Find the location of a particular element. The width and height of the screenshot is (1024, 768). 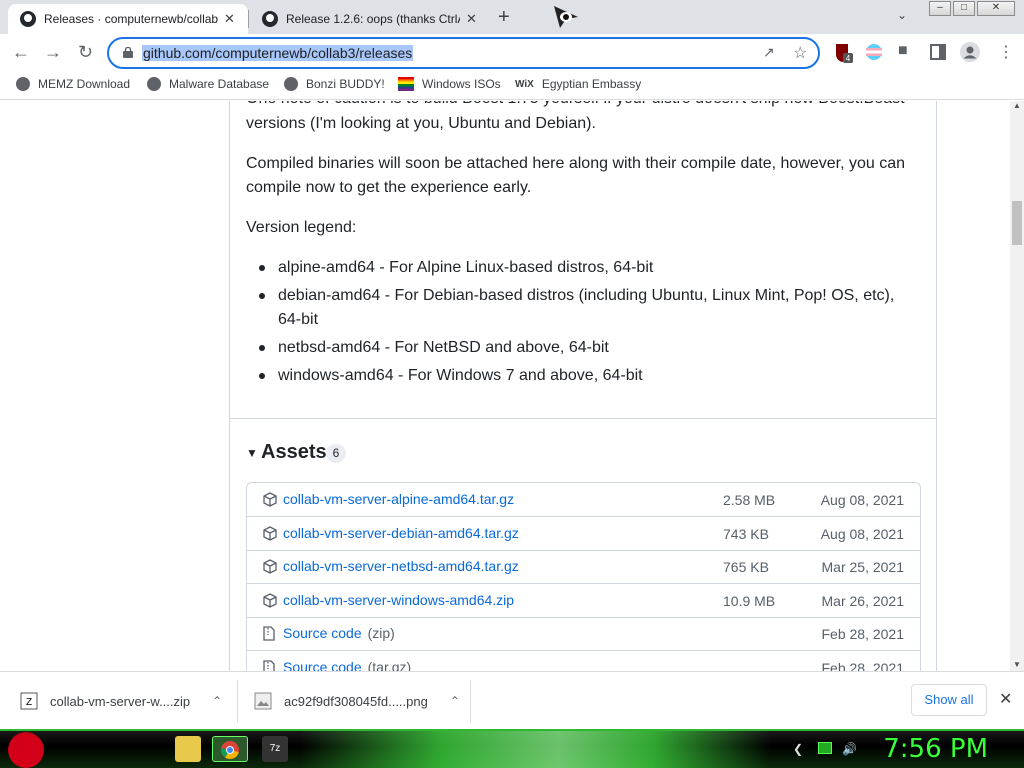

asset-name: collab-vm-server-alpine-amd64.tar.gz is located at coordinates (398, 499).